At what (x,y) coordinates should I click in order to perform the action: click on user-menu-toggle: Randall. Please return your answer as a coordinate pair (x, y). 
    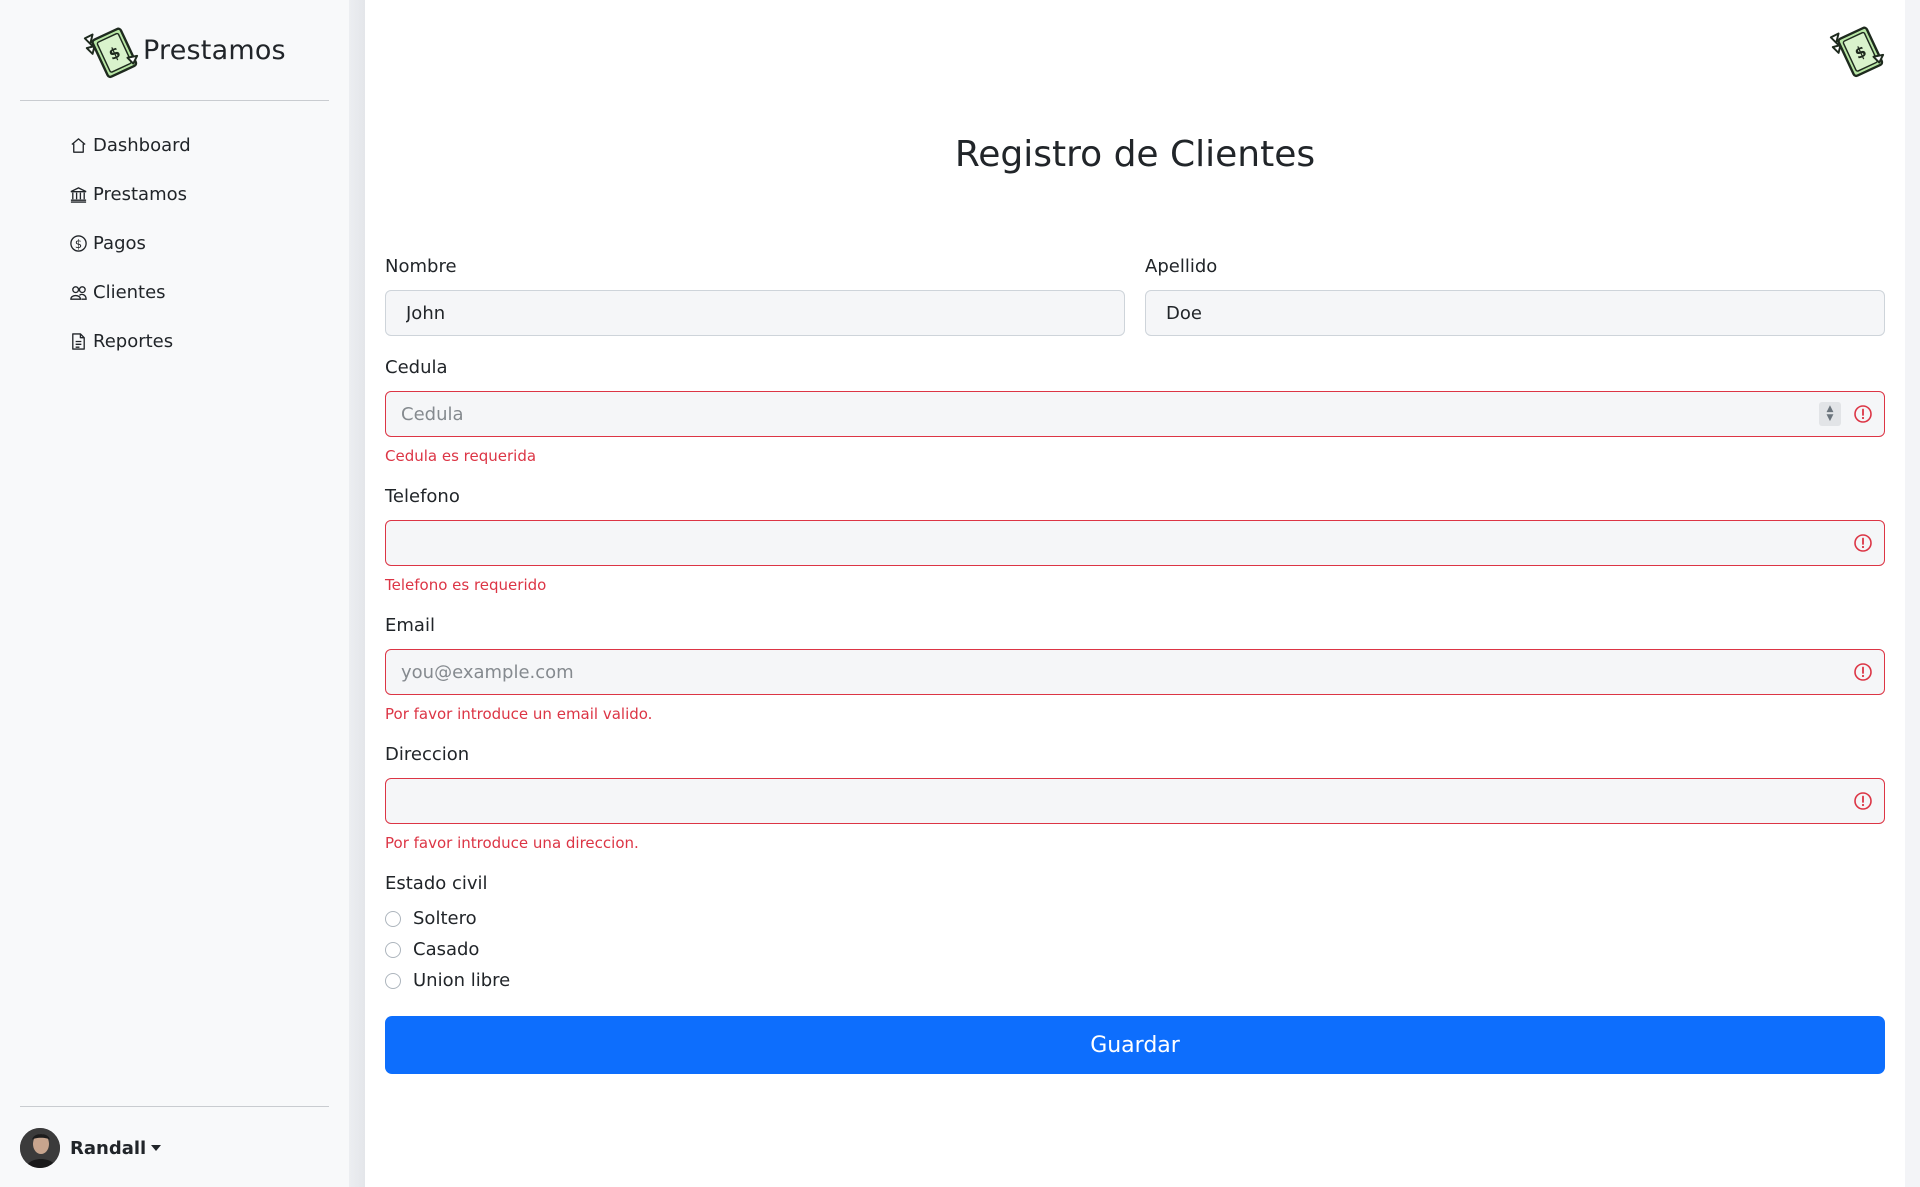
    Looking at the image, I should click on (91, 1148).